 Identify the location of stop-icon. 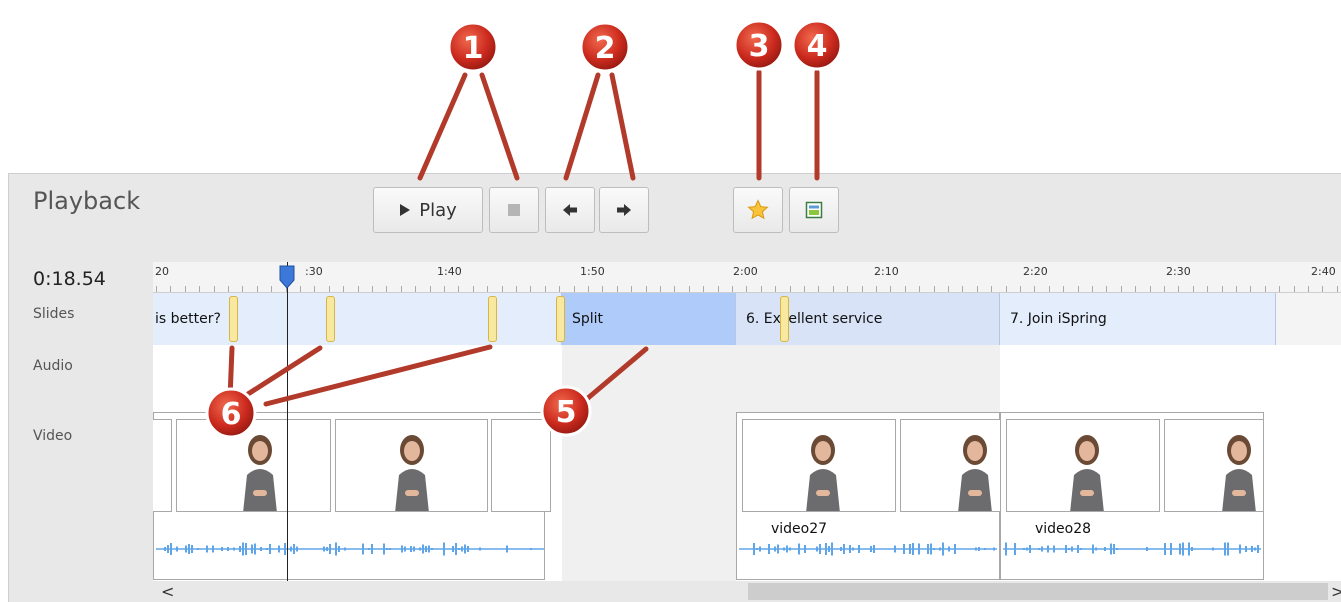
(514, 210).